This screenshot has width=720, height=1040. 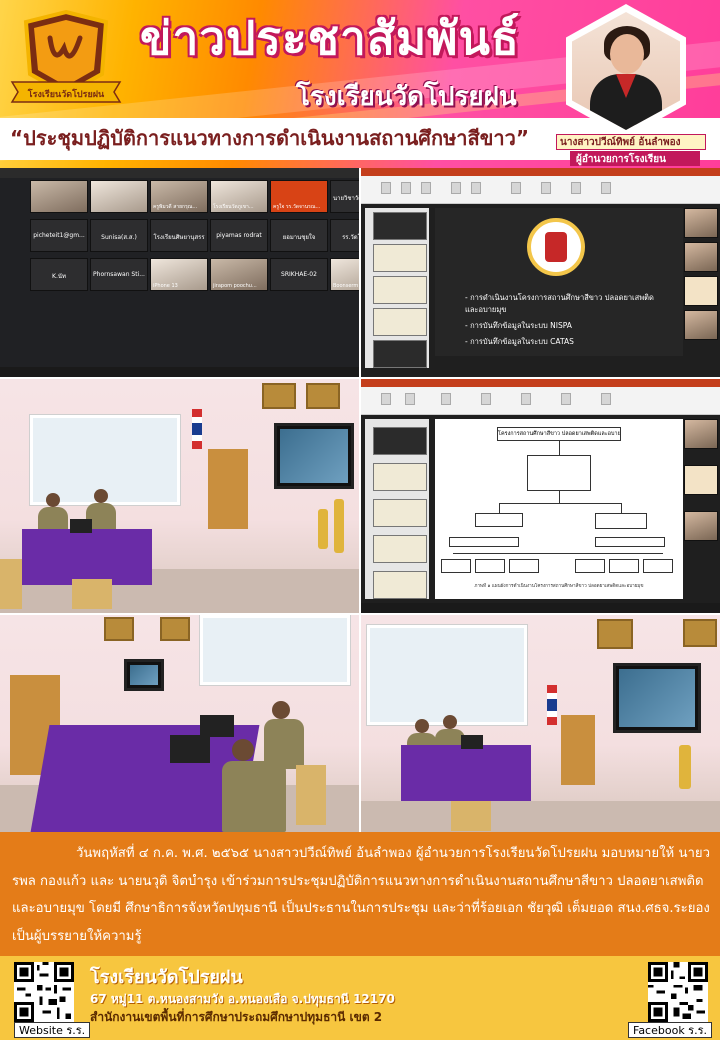 What do you see at coordinates (323, 529) in the screenshot?
I see `trophy` at bounding box center [323, 529].